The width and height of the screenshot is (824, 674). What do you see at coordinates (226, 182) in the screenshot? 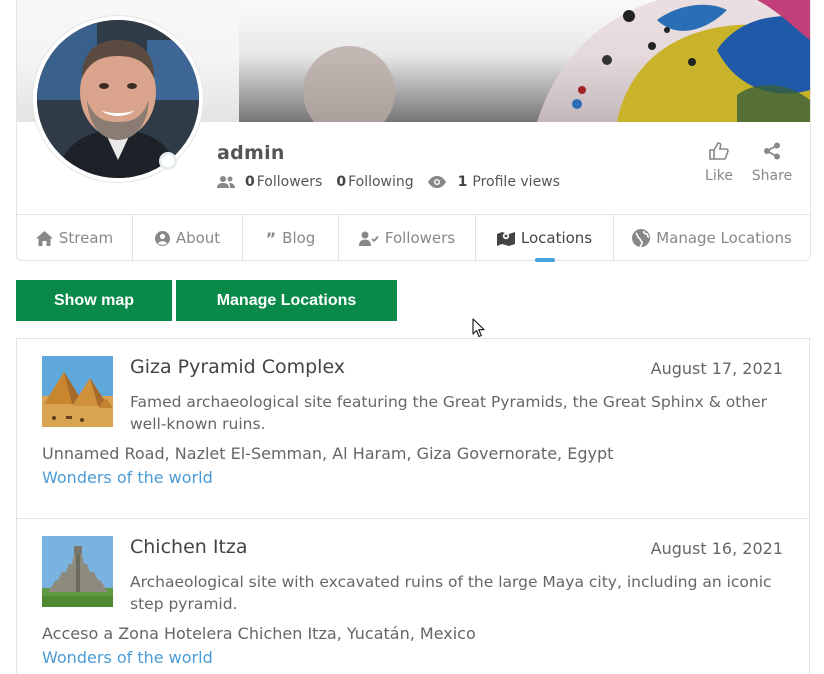
I see `users-icon` at bounding box center [226, 182].